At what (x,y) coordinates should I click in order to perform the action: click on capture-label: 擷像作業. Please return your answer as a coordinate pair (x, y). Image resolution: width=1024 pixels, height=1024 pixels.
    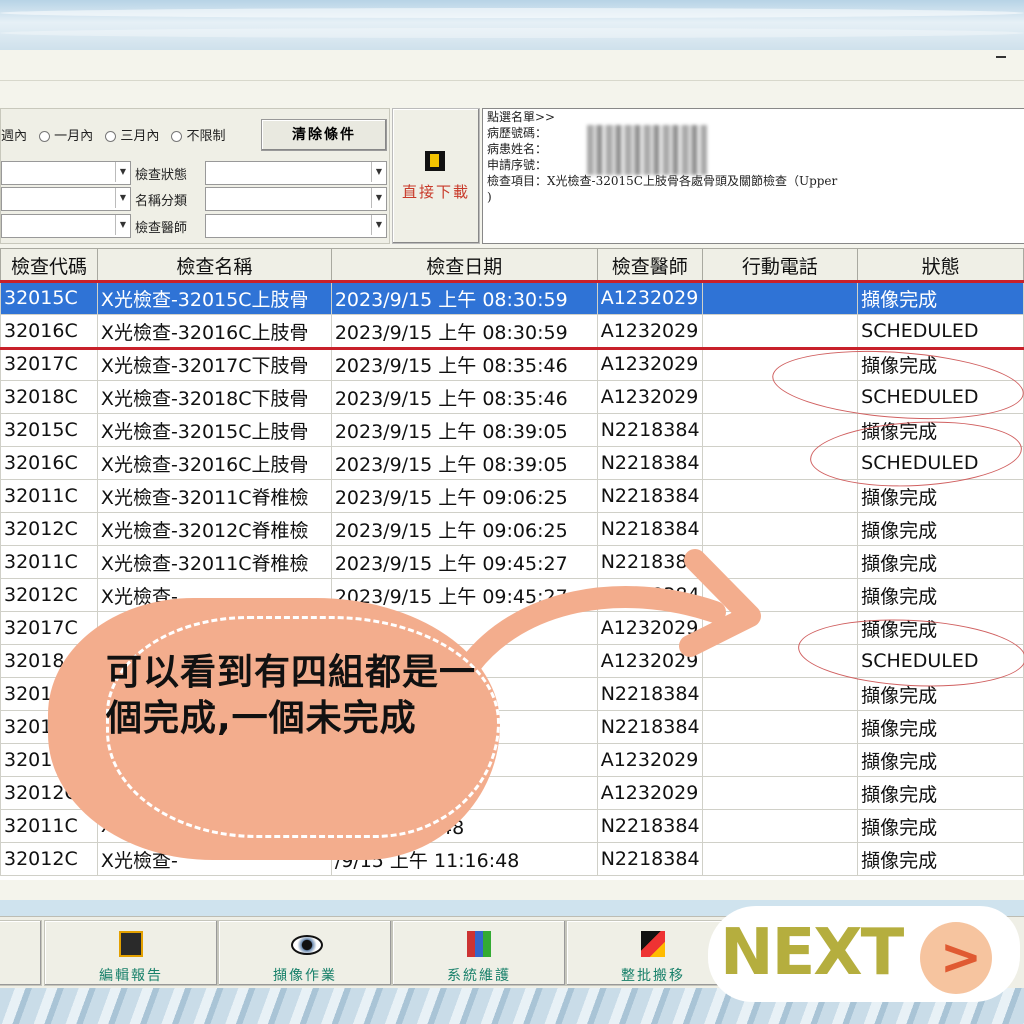
    Looking at the image, I should click on (305, 976).